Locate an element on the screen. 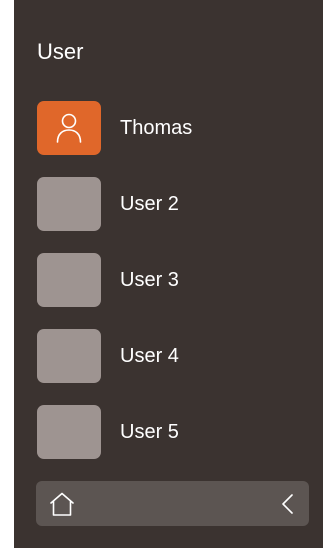  chevron-left-icon is located at coordinates (287, 504).